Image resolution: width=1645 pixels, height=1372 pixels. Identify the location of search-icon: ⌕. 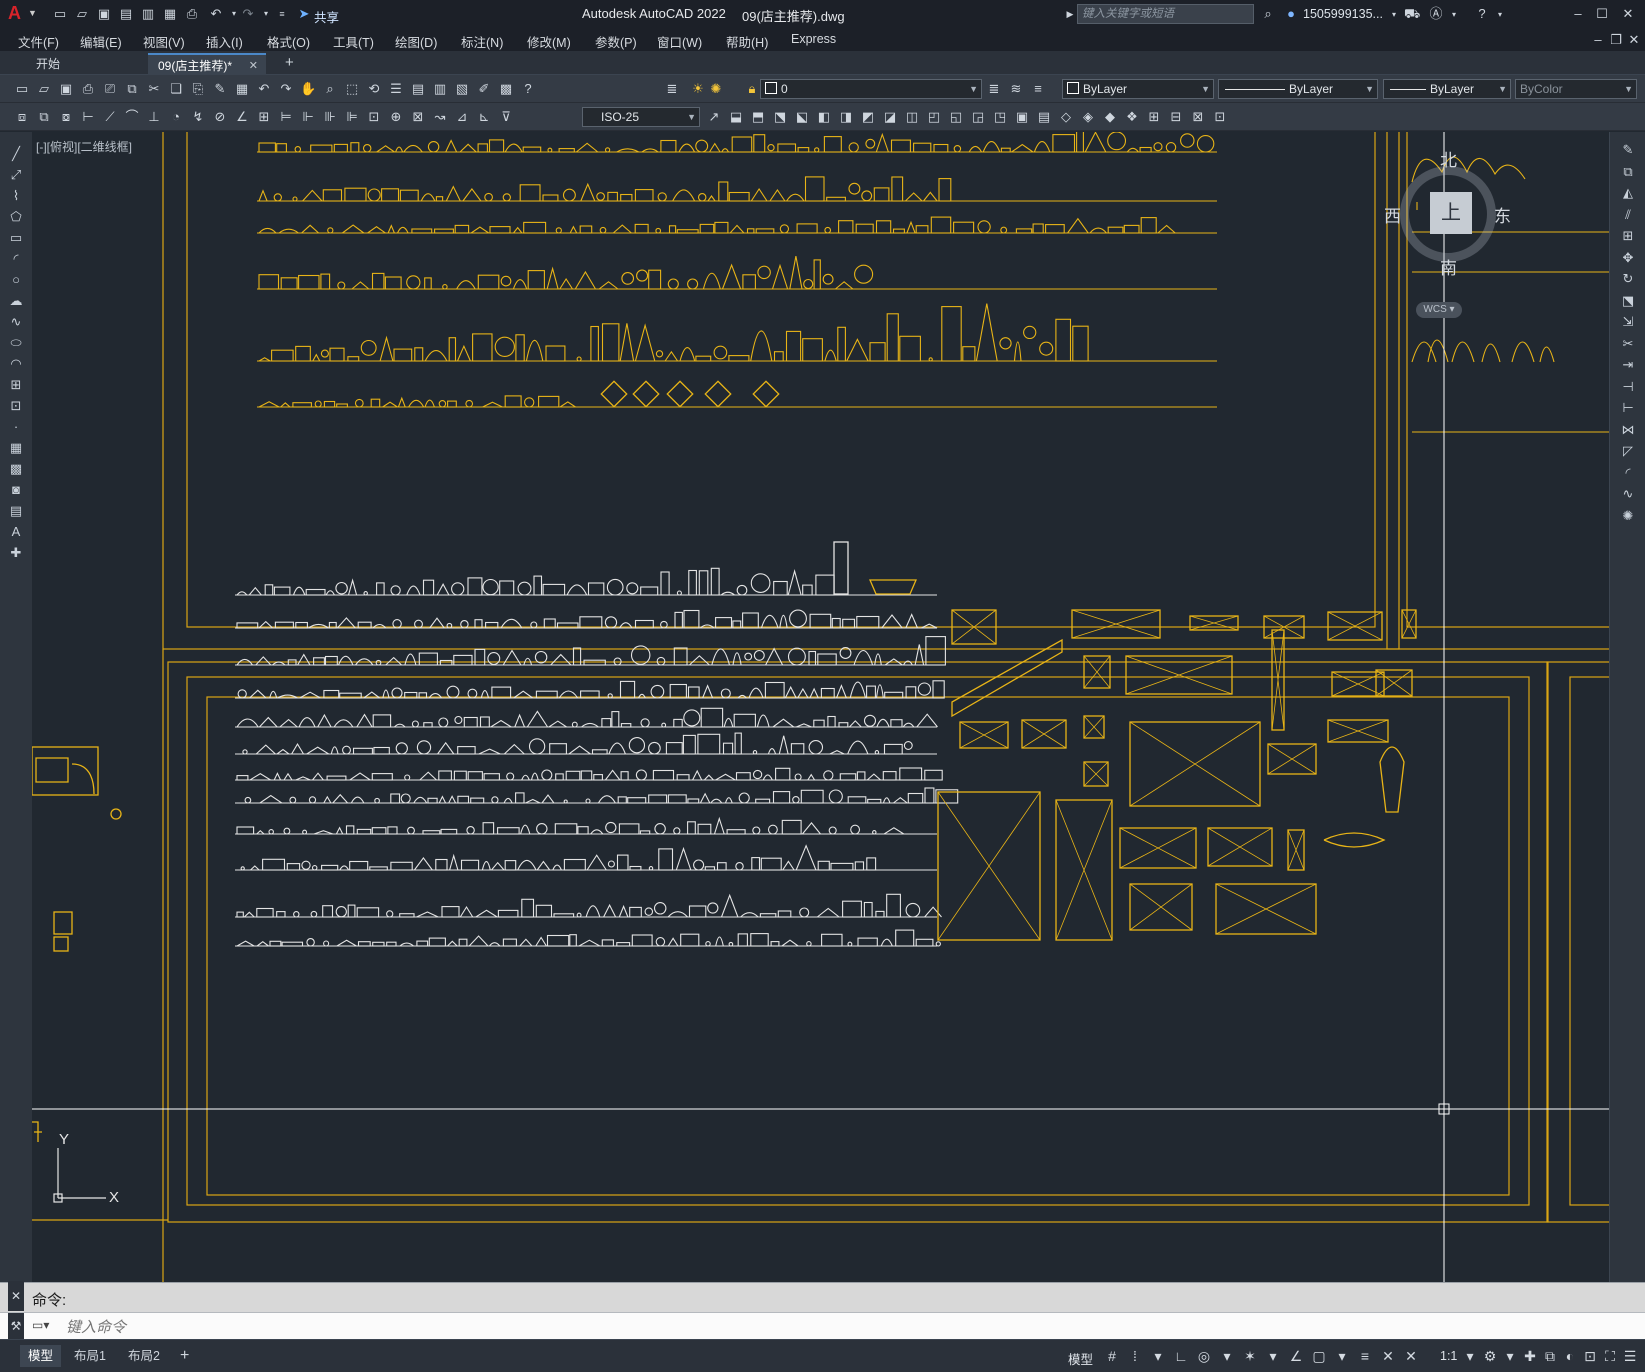
(1268, 14).